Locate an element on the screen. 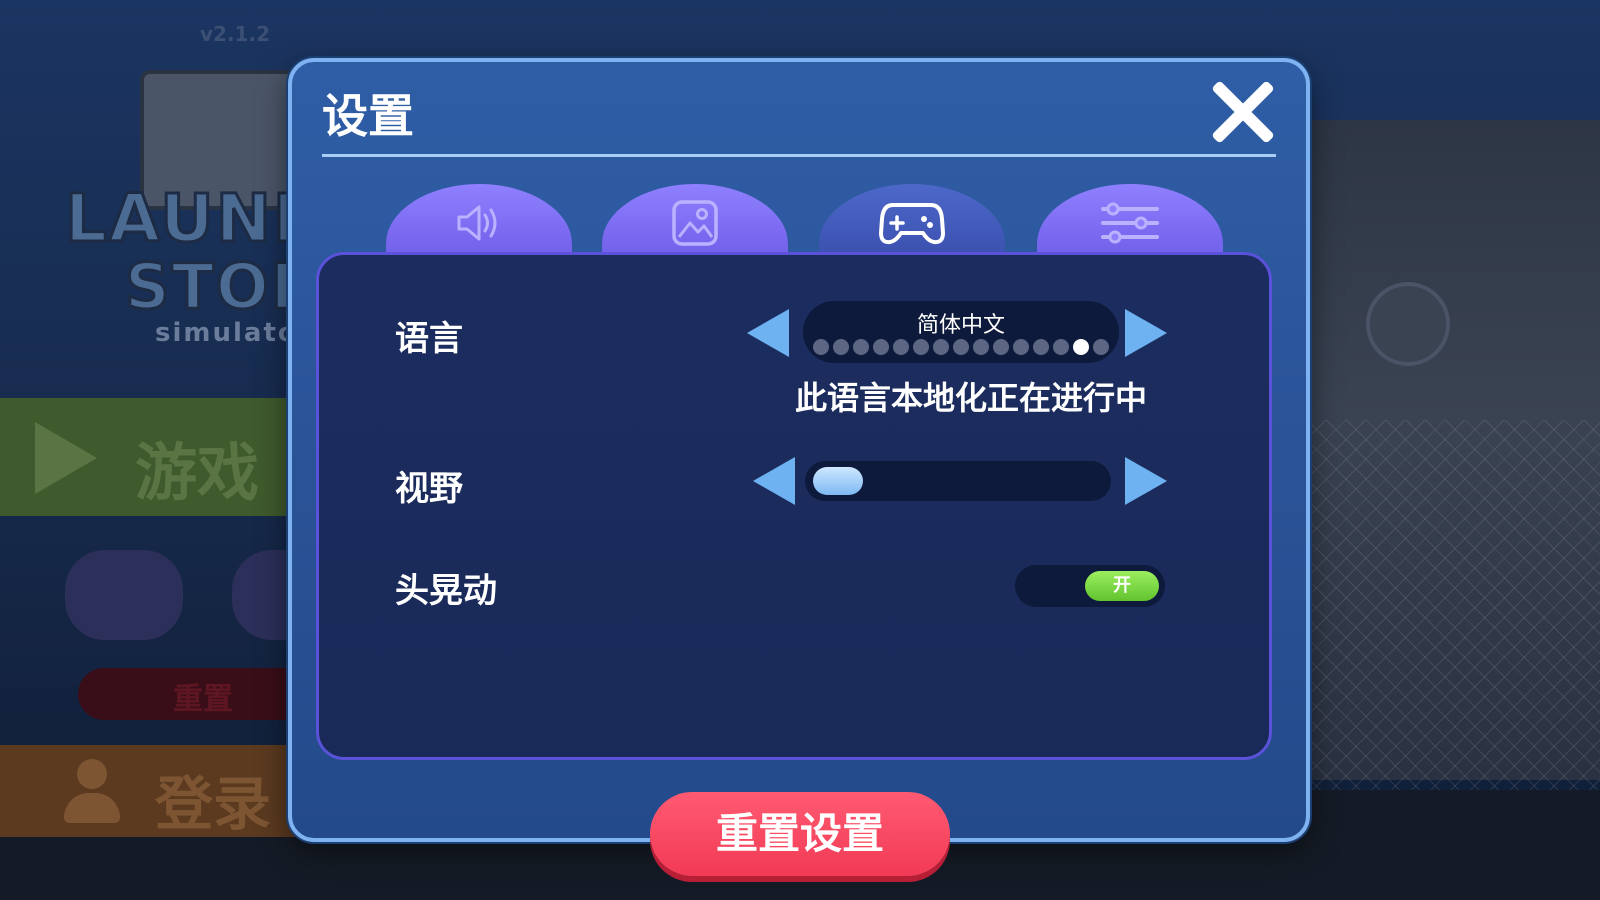 The width and height of the screenshot is (1600, 900). background-fence is located at coordinates (1455, 610).